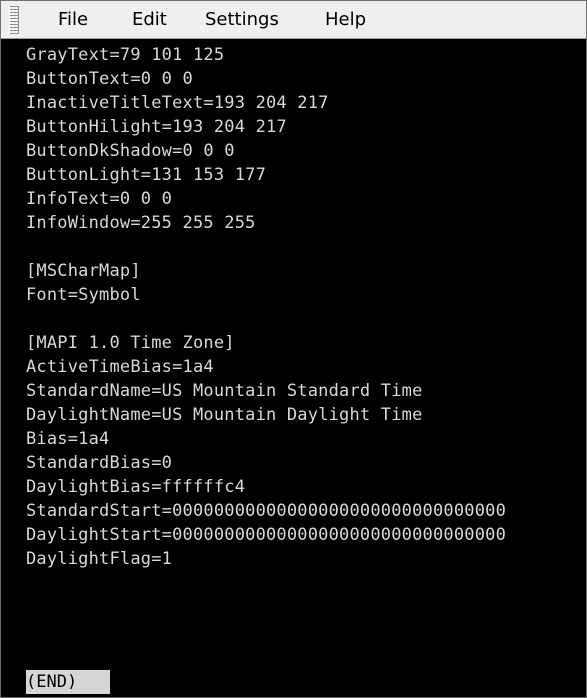  Describe the element at coordinates (130, 151) in the screenshot. I see `output-line: ButtonDkShadow=0 0 0` at that location.